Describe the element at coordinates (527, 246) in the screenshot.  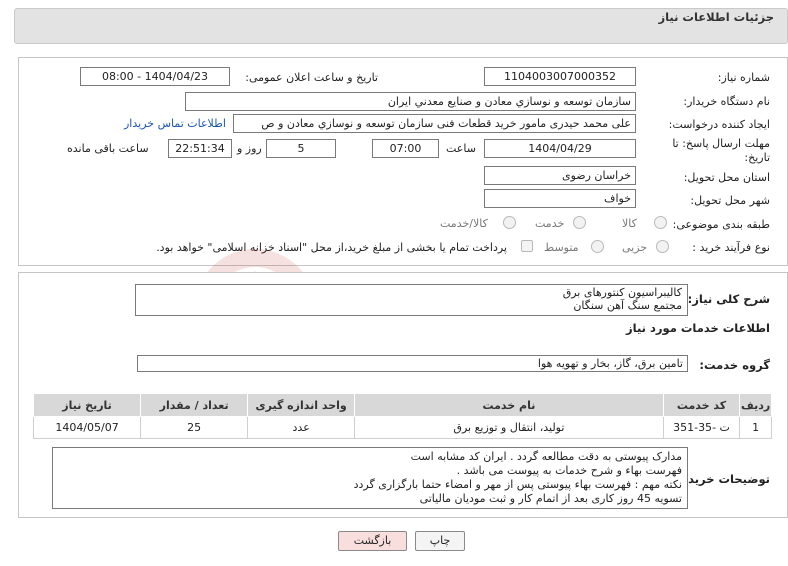
I see `treasury-checkbox` at that location.